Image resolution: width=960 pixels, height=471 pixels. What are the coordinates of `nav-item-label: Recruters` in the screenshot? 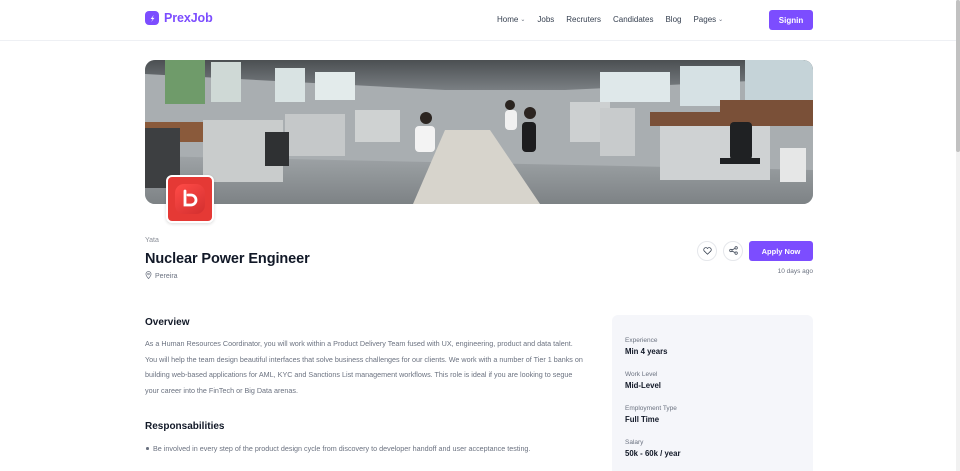 It's located at (583, 19).